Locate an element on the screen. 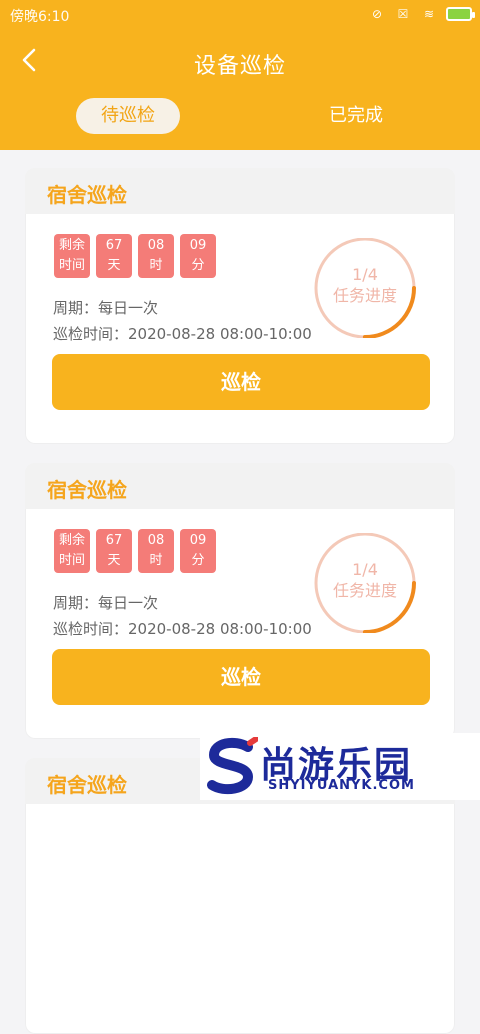 The width and height of the screenshot is (480, 1034). app-header: 傍晚6:10 ⊘ ☒ ≋ 设备巡检 待巡检 已完成 is located at coordinates (240, 75).